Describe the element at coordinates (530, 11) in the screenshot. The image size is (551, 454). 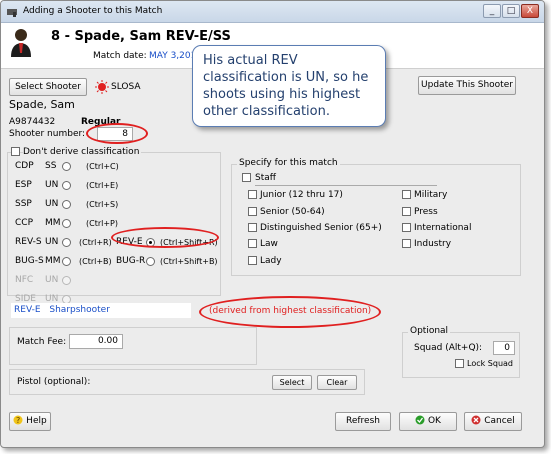
I see `close-button: X` at that location.